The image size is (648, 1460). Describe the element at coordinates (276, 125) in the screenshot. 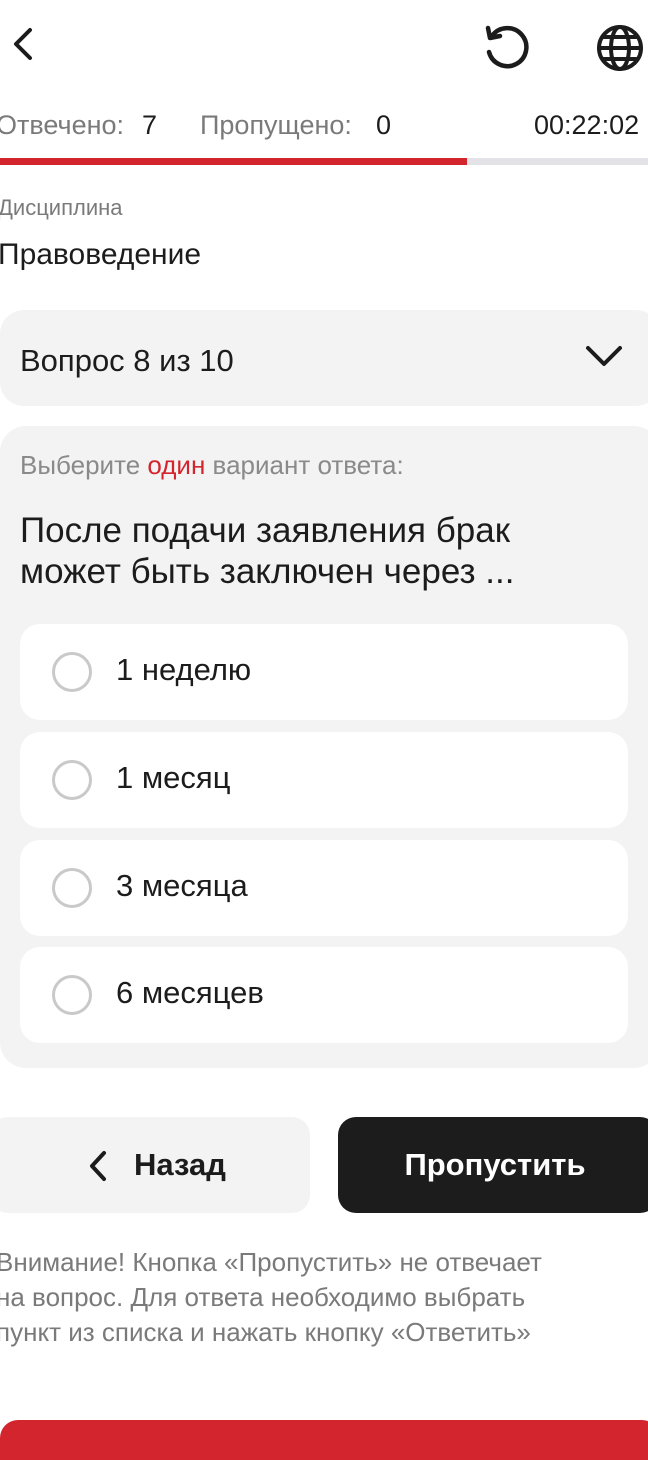

I see `skipped-label: Пропущено:` at that location.